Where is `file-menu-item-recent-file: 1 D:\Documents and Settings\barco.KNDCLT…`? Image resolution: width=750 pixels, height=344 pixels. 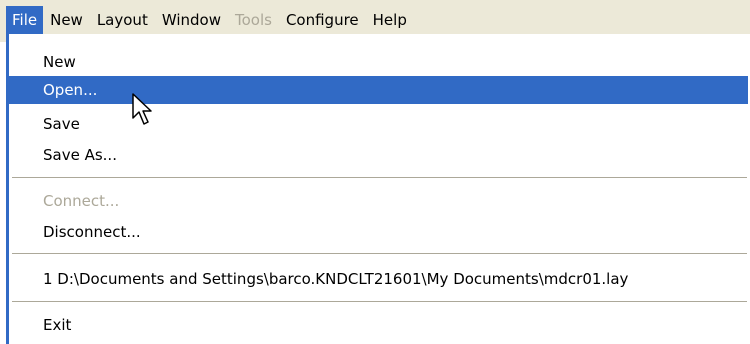
file-menu-item-recent-file: 1 D:\Documents and Settings\barco.KNDCLT… is located at coordinates (378, 279).